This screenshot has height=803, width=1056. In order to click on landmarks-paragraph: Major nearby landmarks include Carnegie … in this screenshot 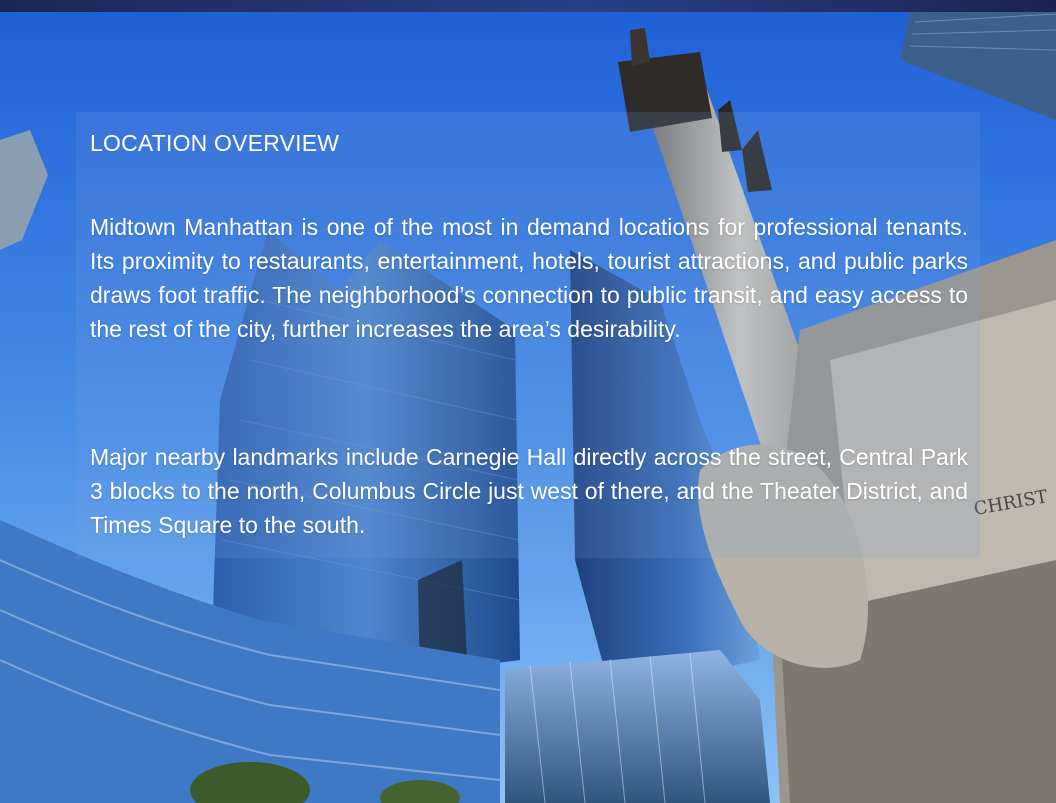, I will do `click(529, 491)`.